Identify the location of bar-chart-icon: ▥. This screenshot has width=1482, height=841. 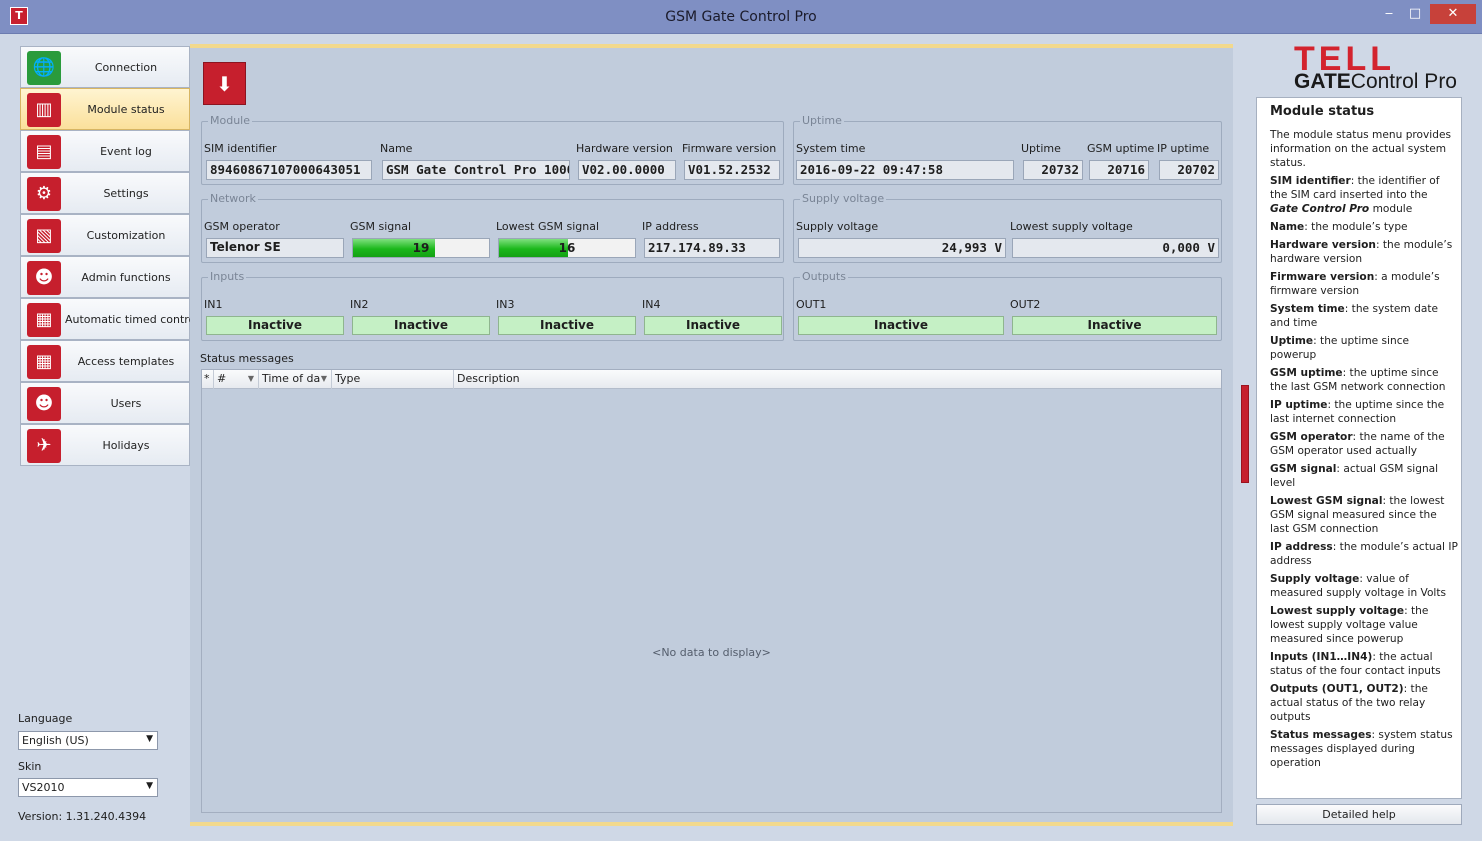
(44, 110).